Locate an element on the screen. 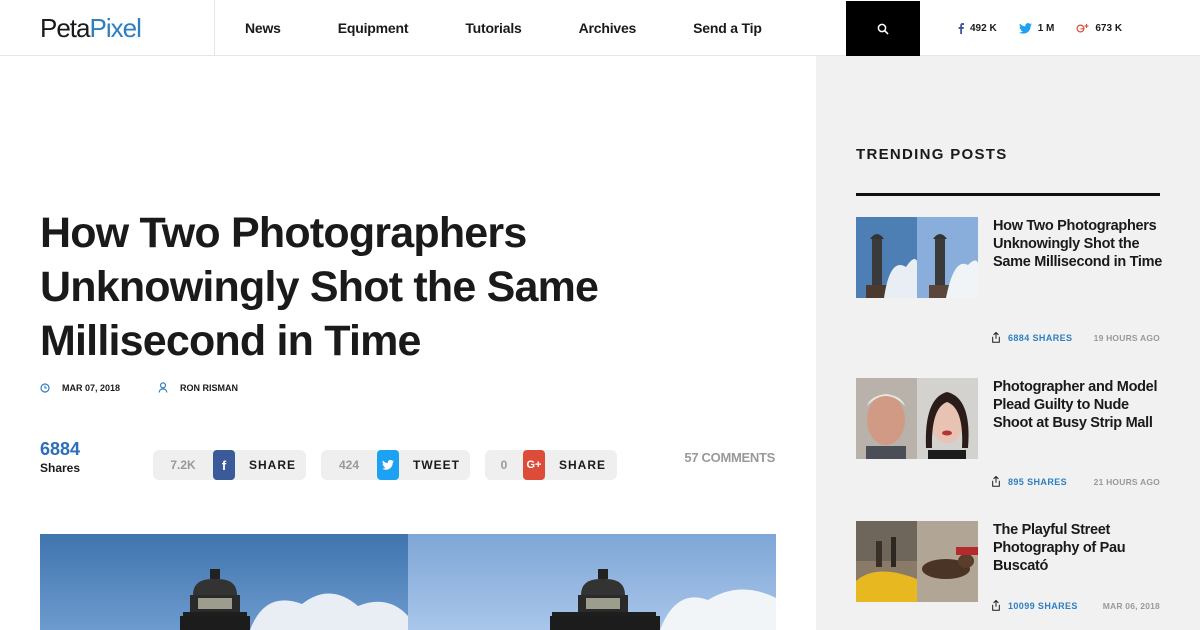  trending-divider is located at coordinates (1008, 194).